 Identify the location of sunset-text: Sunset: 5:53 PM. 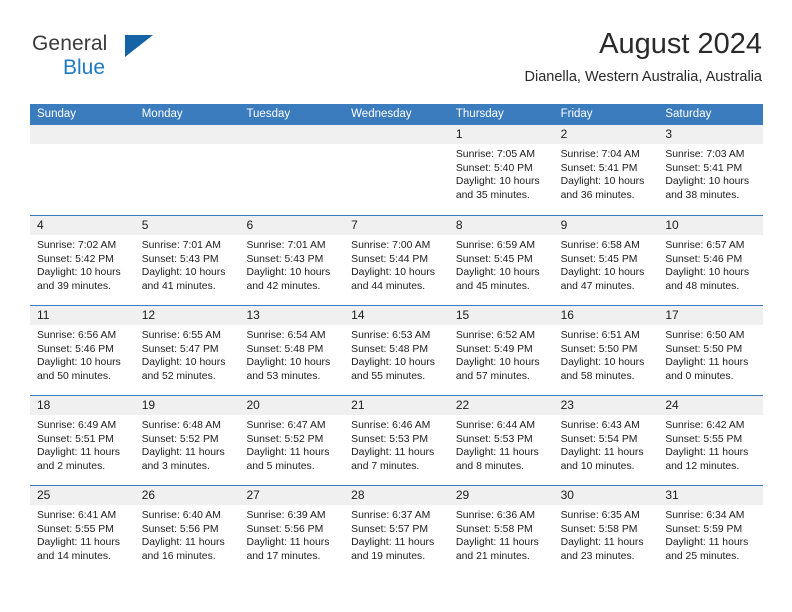
(389, 439).